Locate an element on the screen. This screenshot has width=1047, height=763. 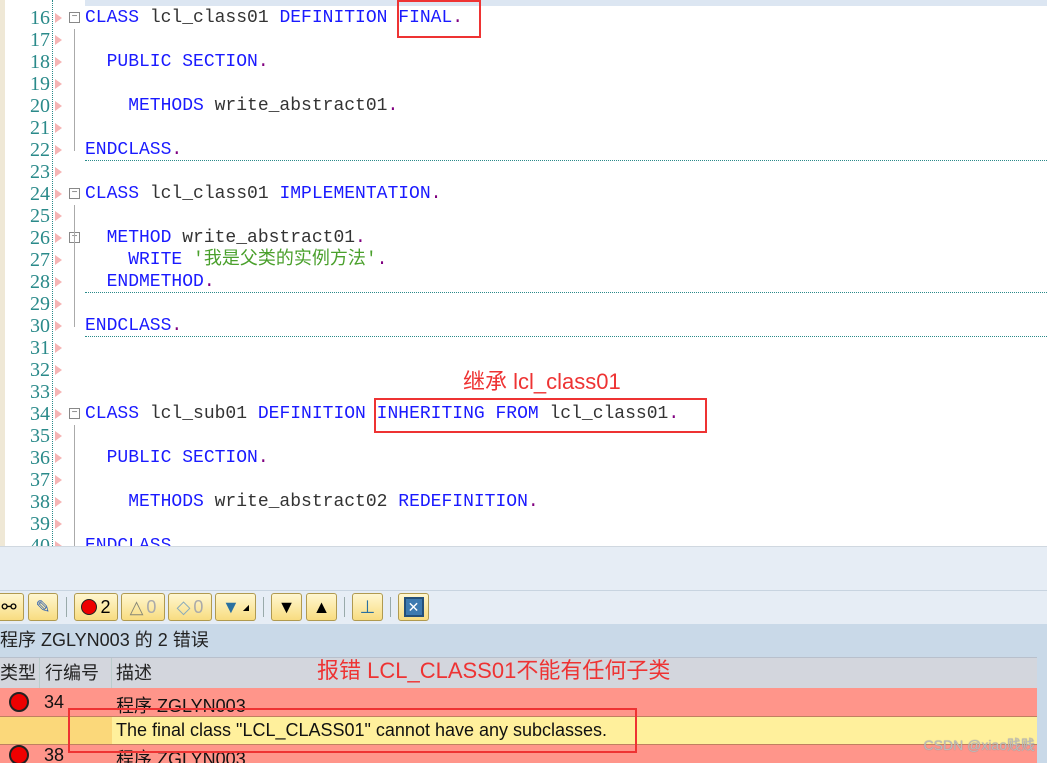
pin-icon: ⊥ is located at coordinates (367, 606).